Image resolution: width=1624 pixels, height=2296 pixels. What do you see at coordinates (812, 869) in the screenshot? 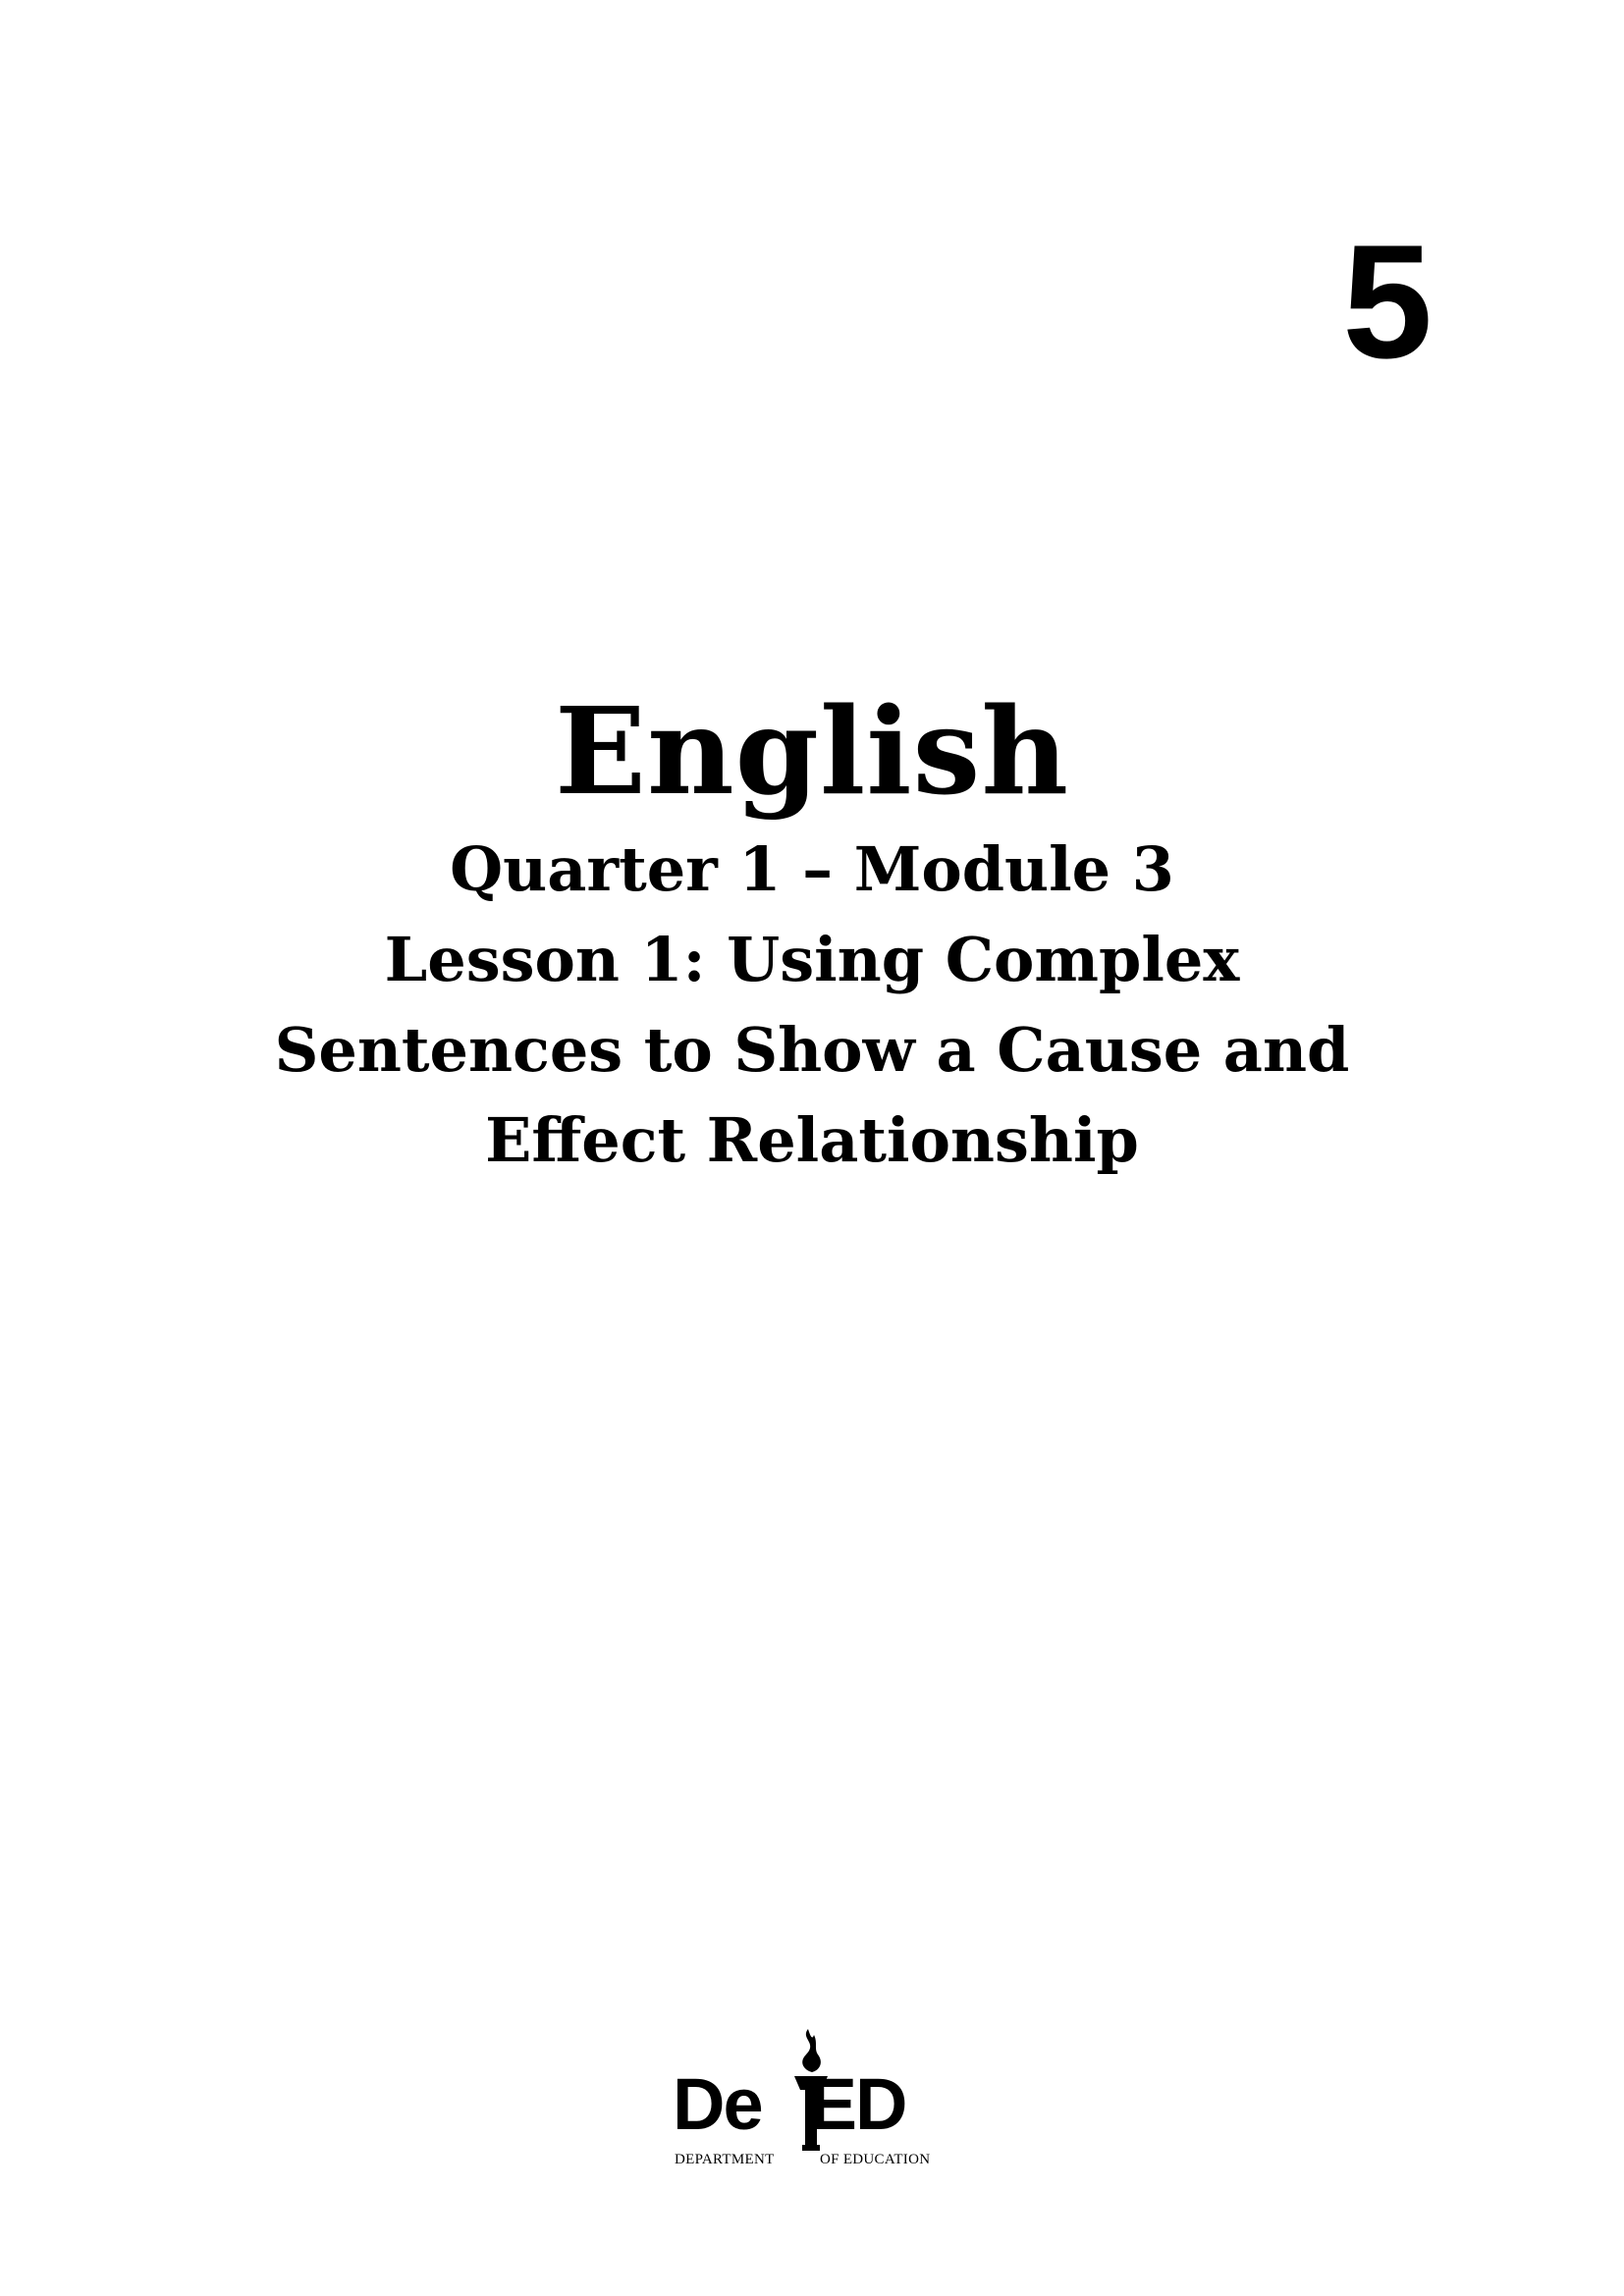
I see `quarter-module: Quarter 1 – Module 3` at bounding box center [812, 869].